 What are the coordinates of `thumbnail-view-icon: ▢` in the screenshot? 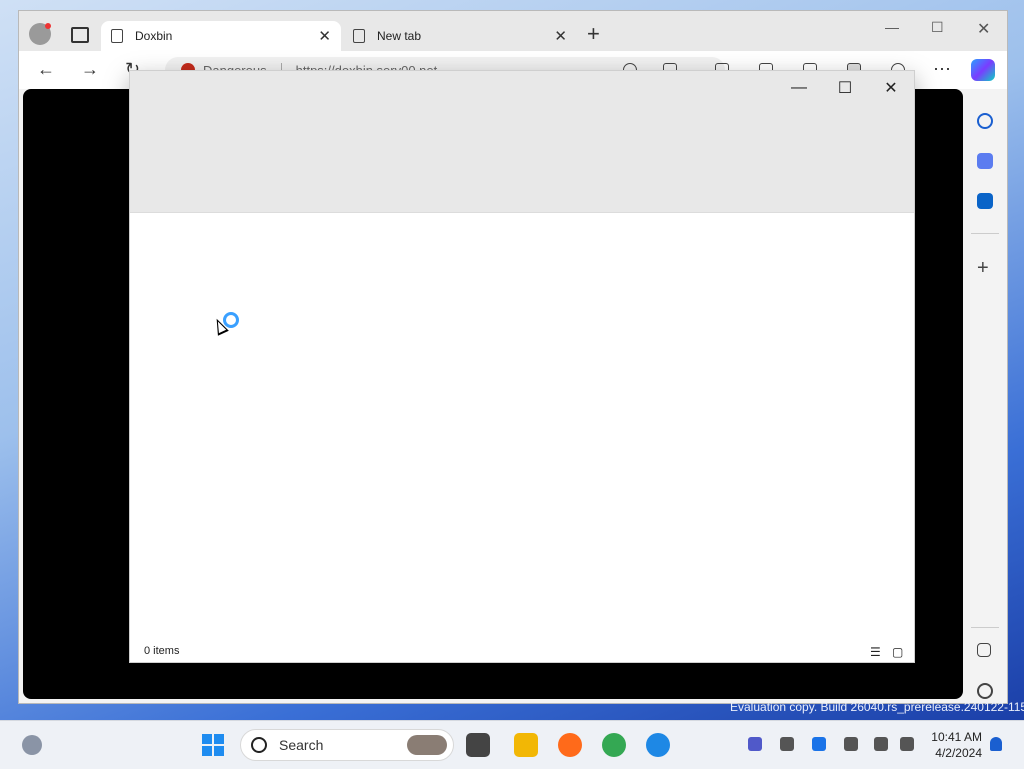 It's located at (897, 652).